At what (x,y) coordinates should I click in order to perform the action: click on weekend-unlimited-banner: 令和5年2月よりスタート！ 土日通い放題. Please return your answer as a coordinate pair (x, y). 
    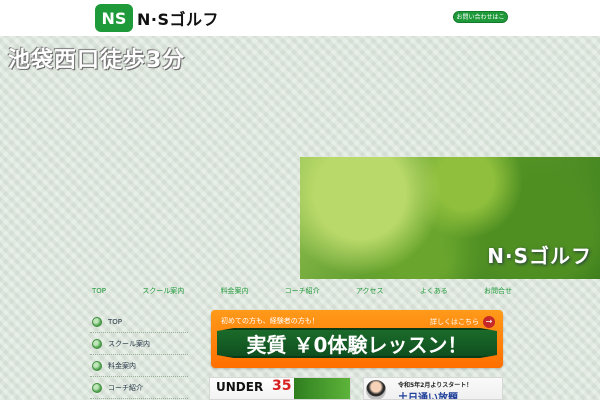
    Looking at the image, I should click on (433, 388).